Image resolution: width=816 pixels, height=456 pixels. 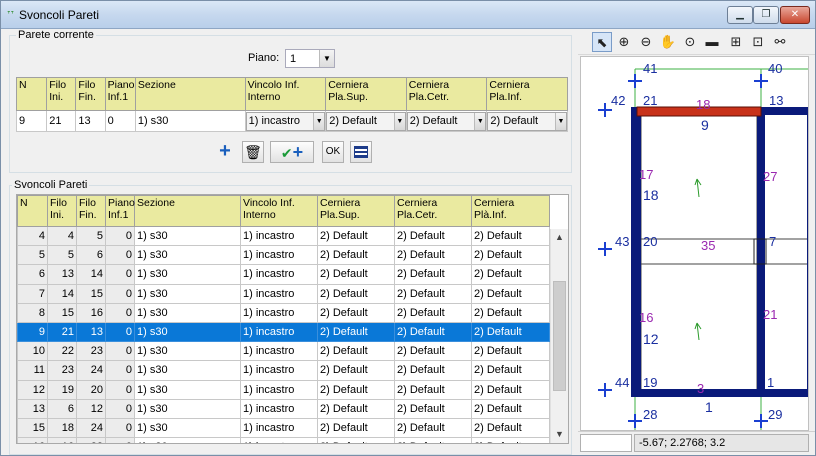 I want to click on cell-n: 5, so click(x=32, y=255).